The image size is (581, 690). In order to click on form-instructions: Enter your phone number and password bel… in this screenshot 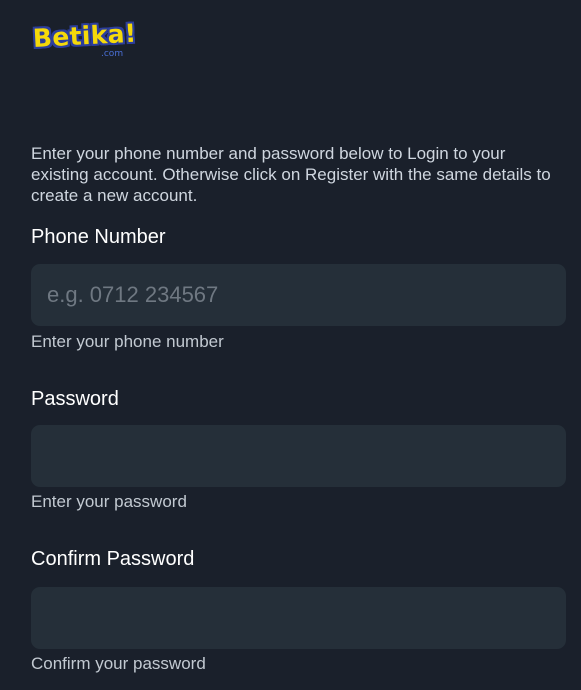, I will do `click(291, 174)`.